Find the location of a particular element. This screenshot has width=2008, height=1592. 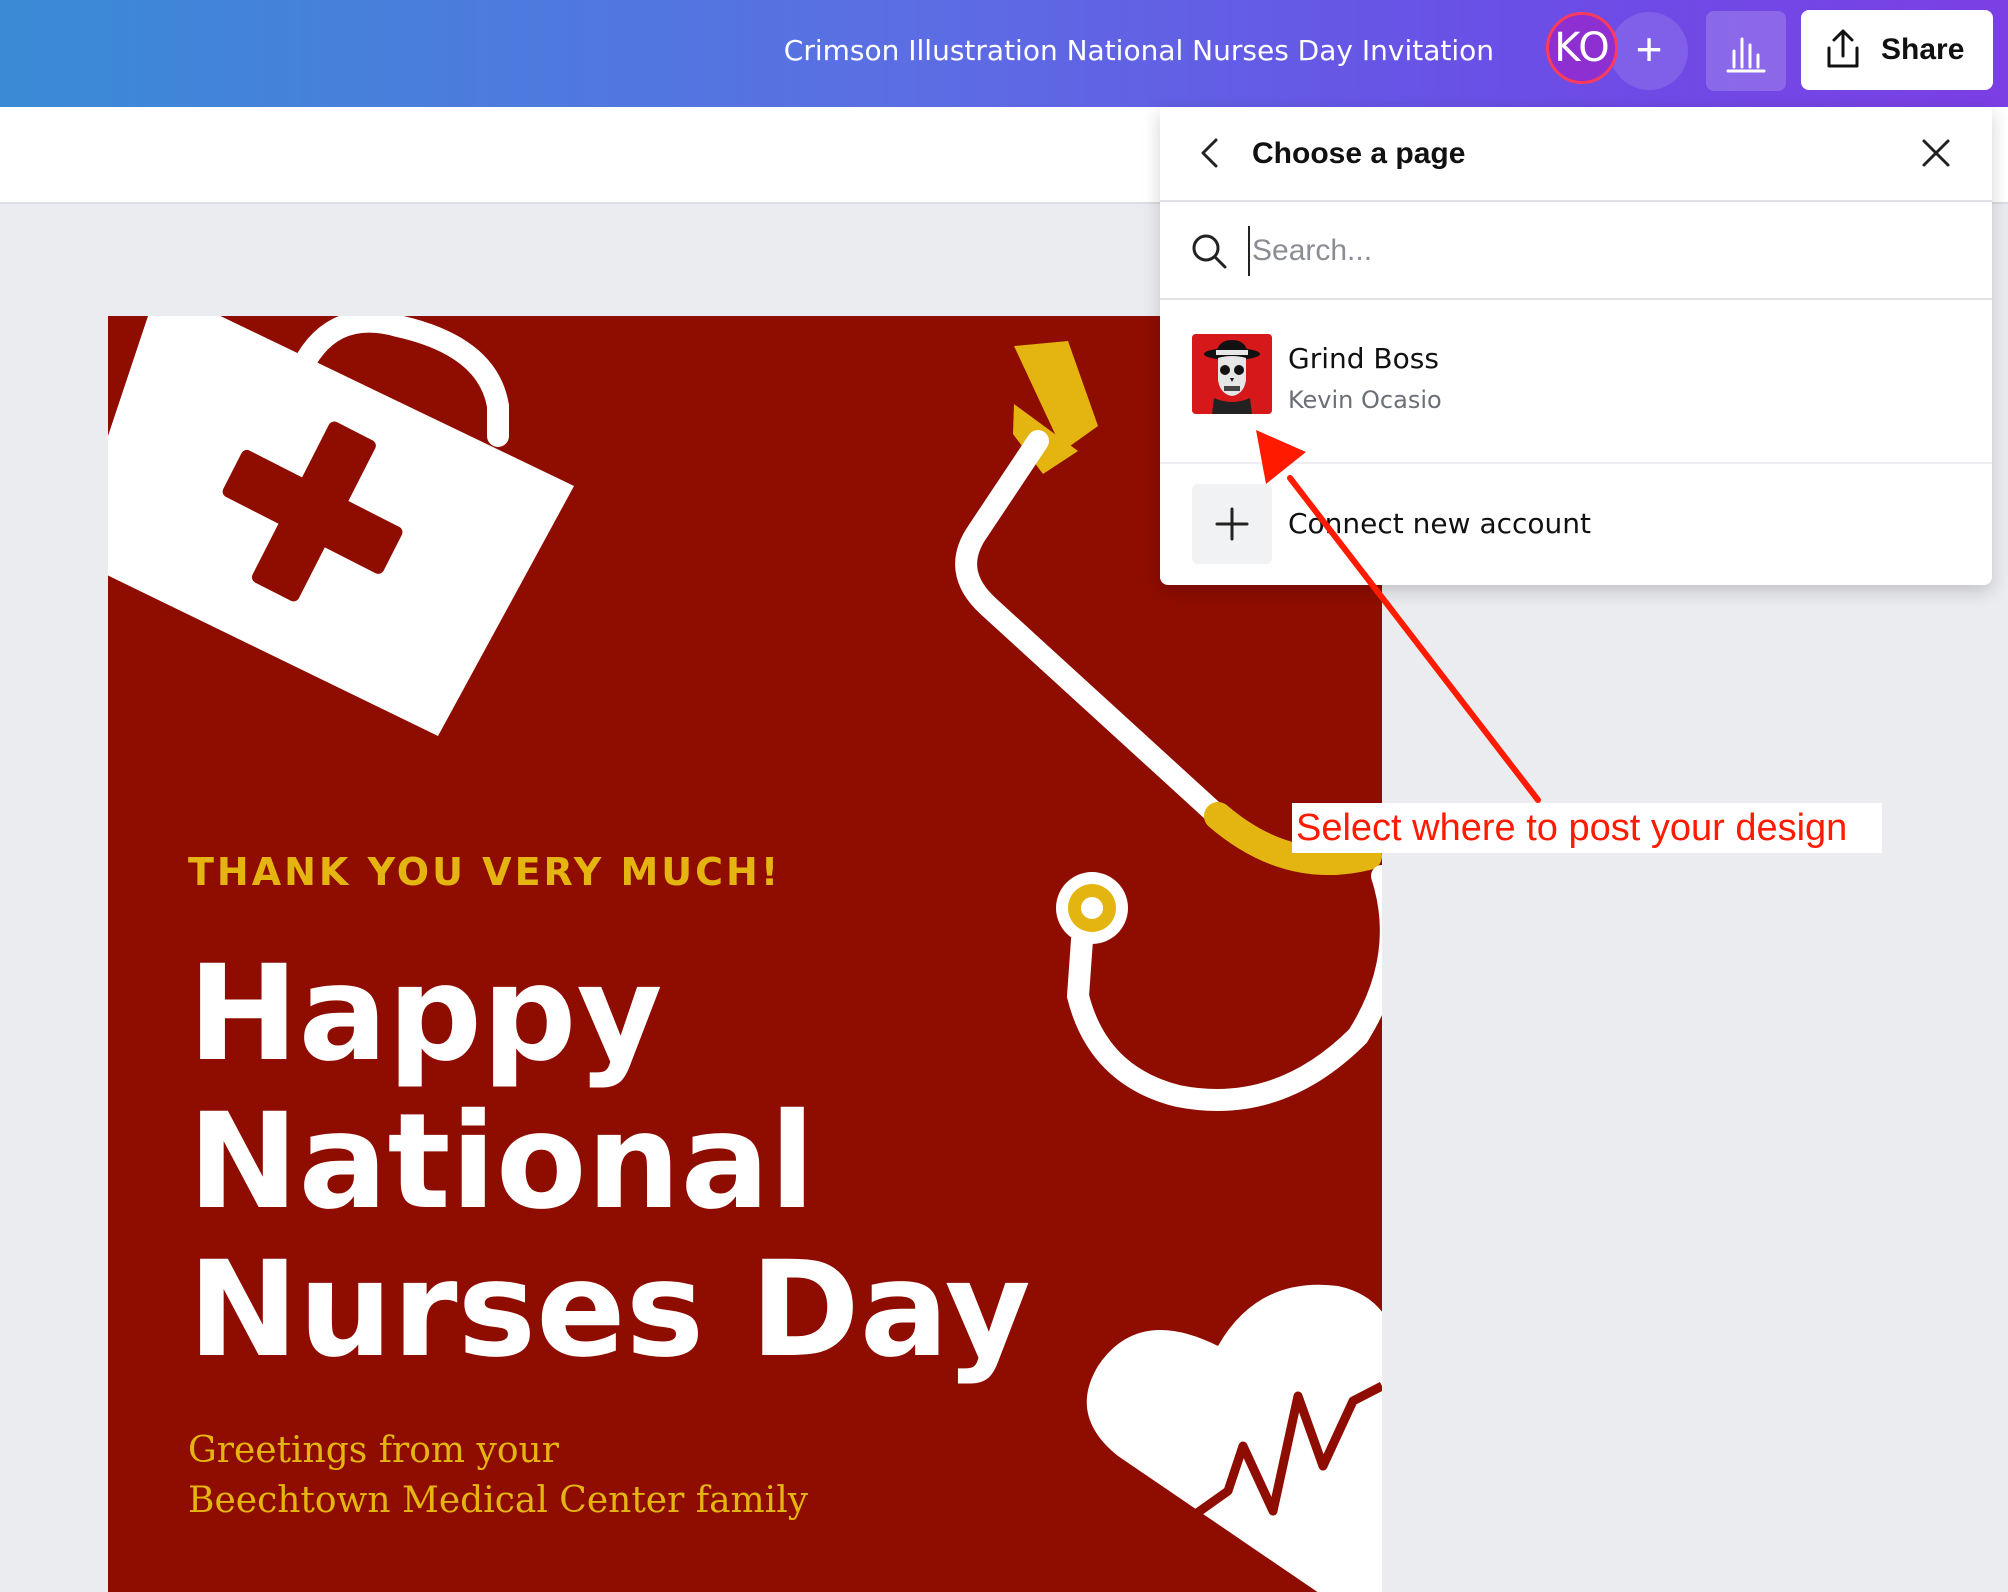

headline-line: National is located at coordinates (501, 1162).